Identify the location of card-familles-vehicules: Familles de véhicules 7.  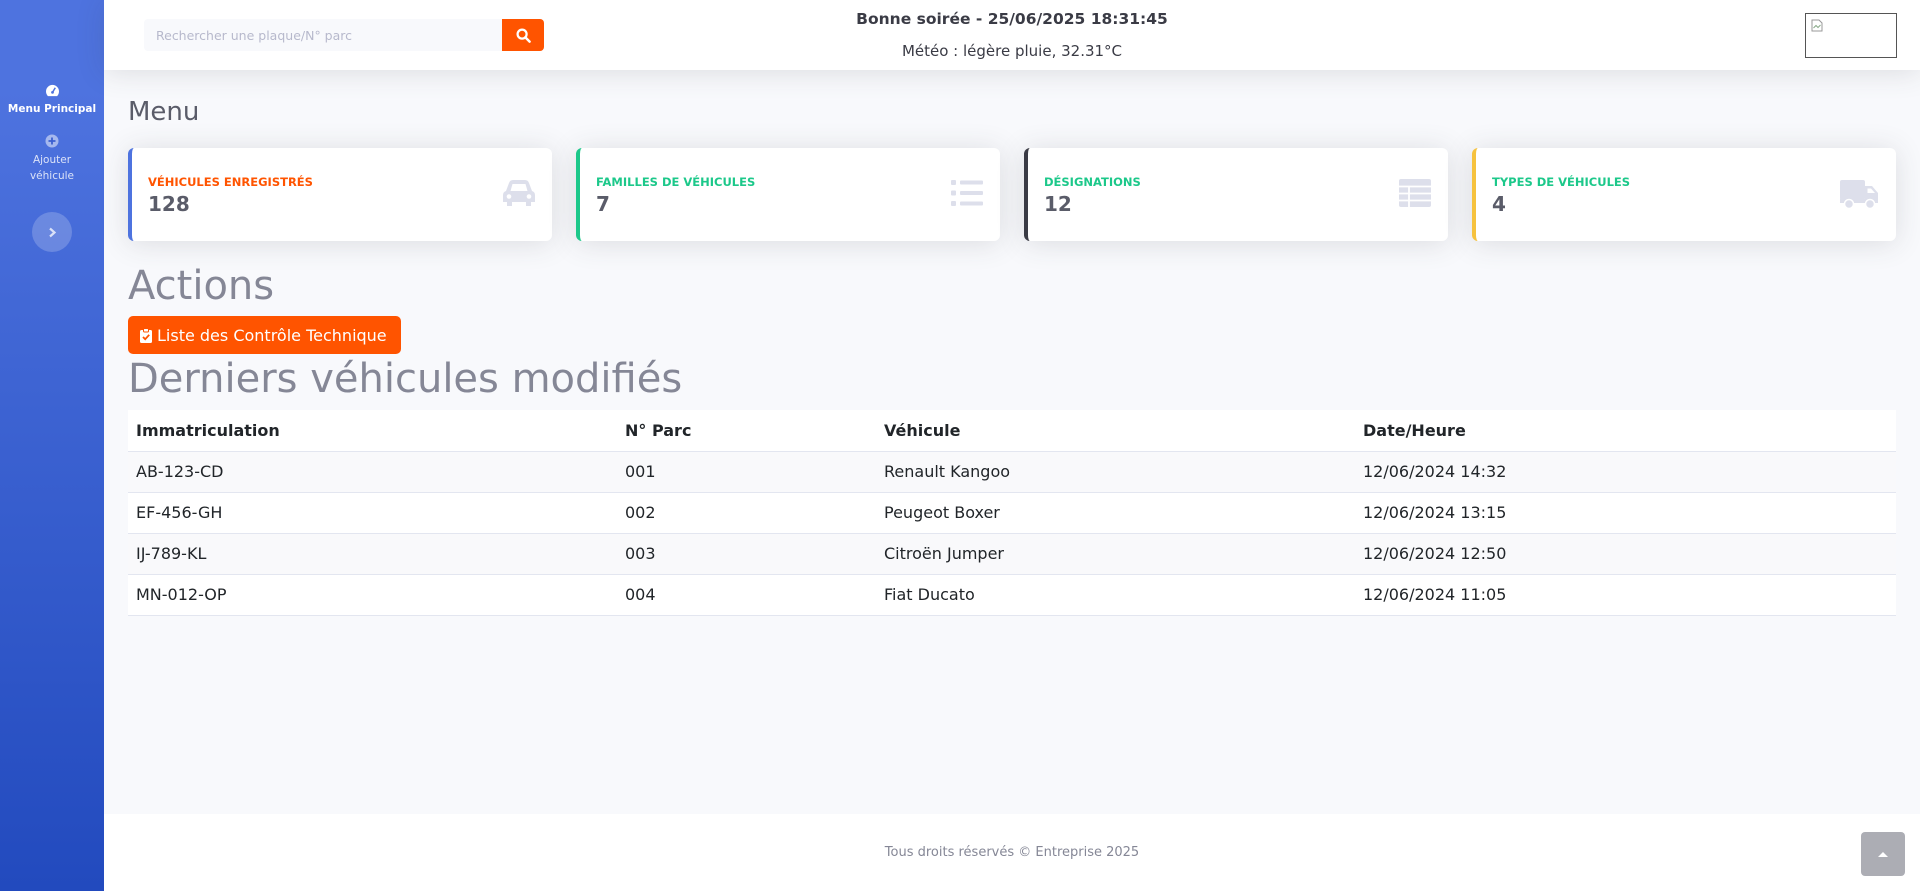
(788, 194).